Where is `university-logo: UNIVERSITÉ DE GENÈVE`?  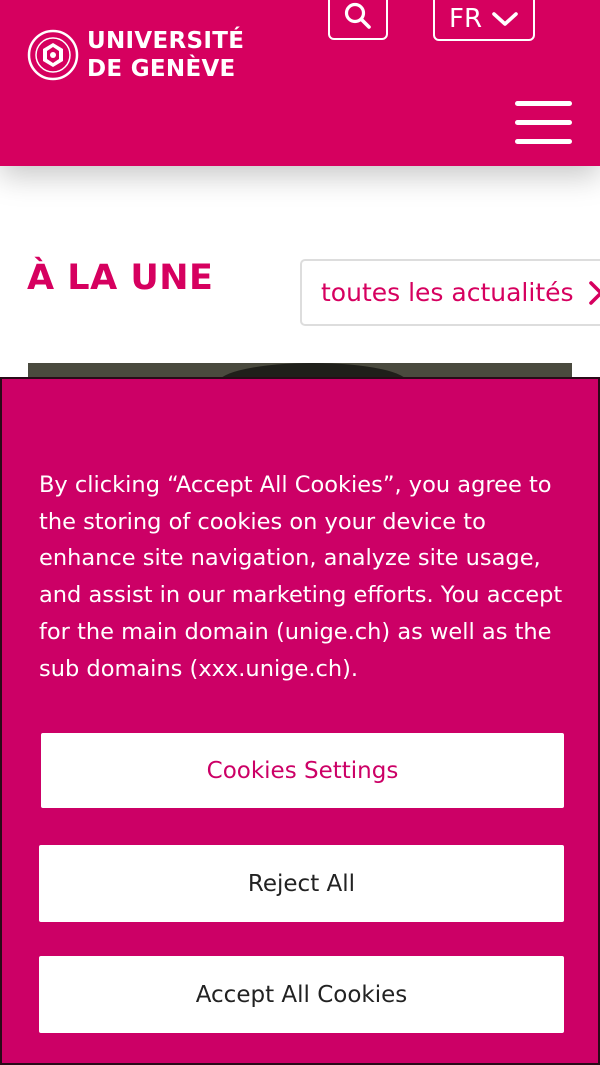
university-logo: UNIVERSITÉ DE GENÈVE is located at coordinates (135, 55).